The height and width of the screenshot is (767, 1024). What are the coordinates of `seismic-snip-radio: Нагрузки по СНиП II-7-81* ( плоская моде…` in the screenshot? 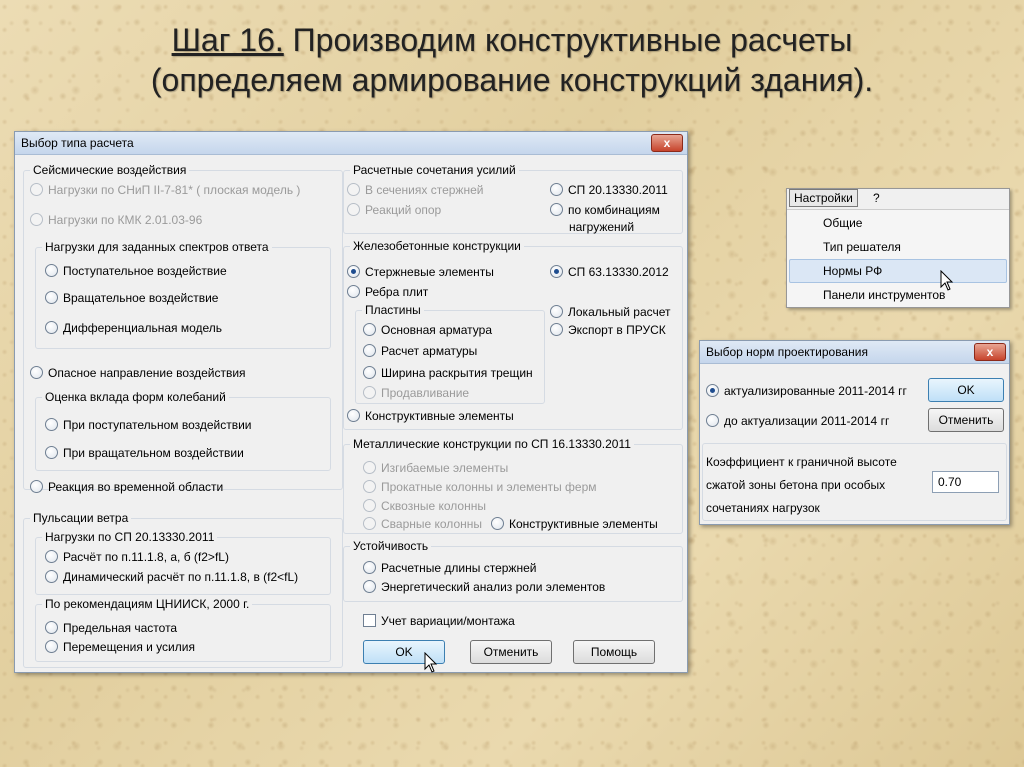 It's located at (165, 190).